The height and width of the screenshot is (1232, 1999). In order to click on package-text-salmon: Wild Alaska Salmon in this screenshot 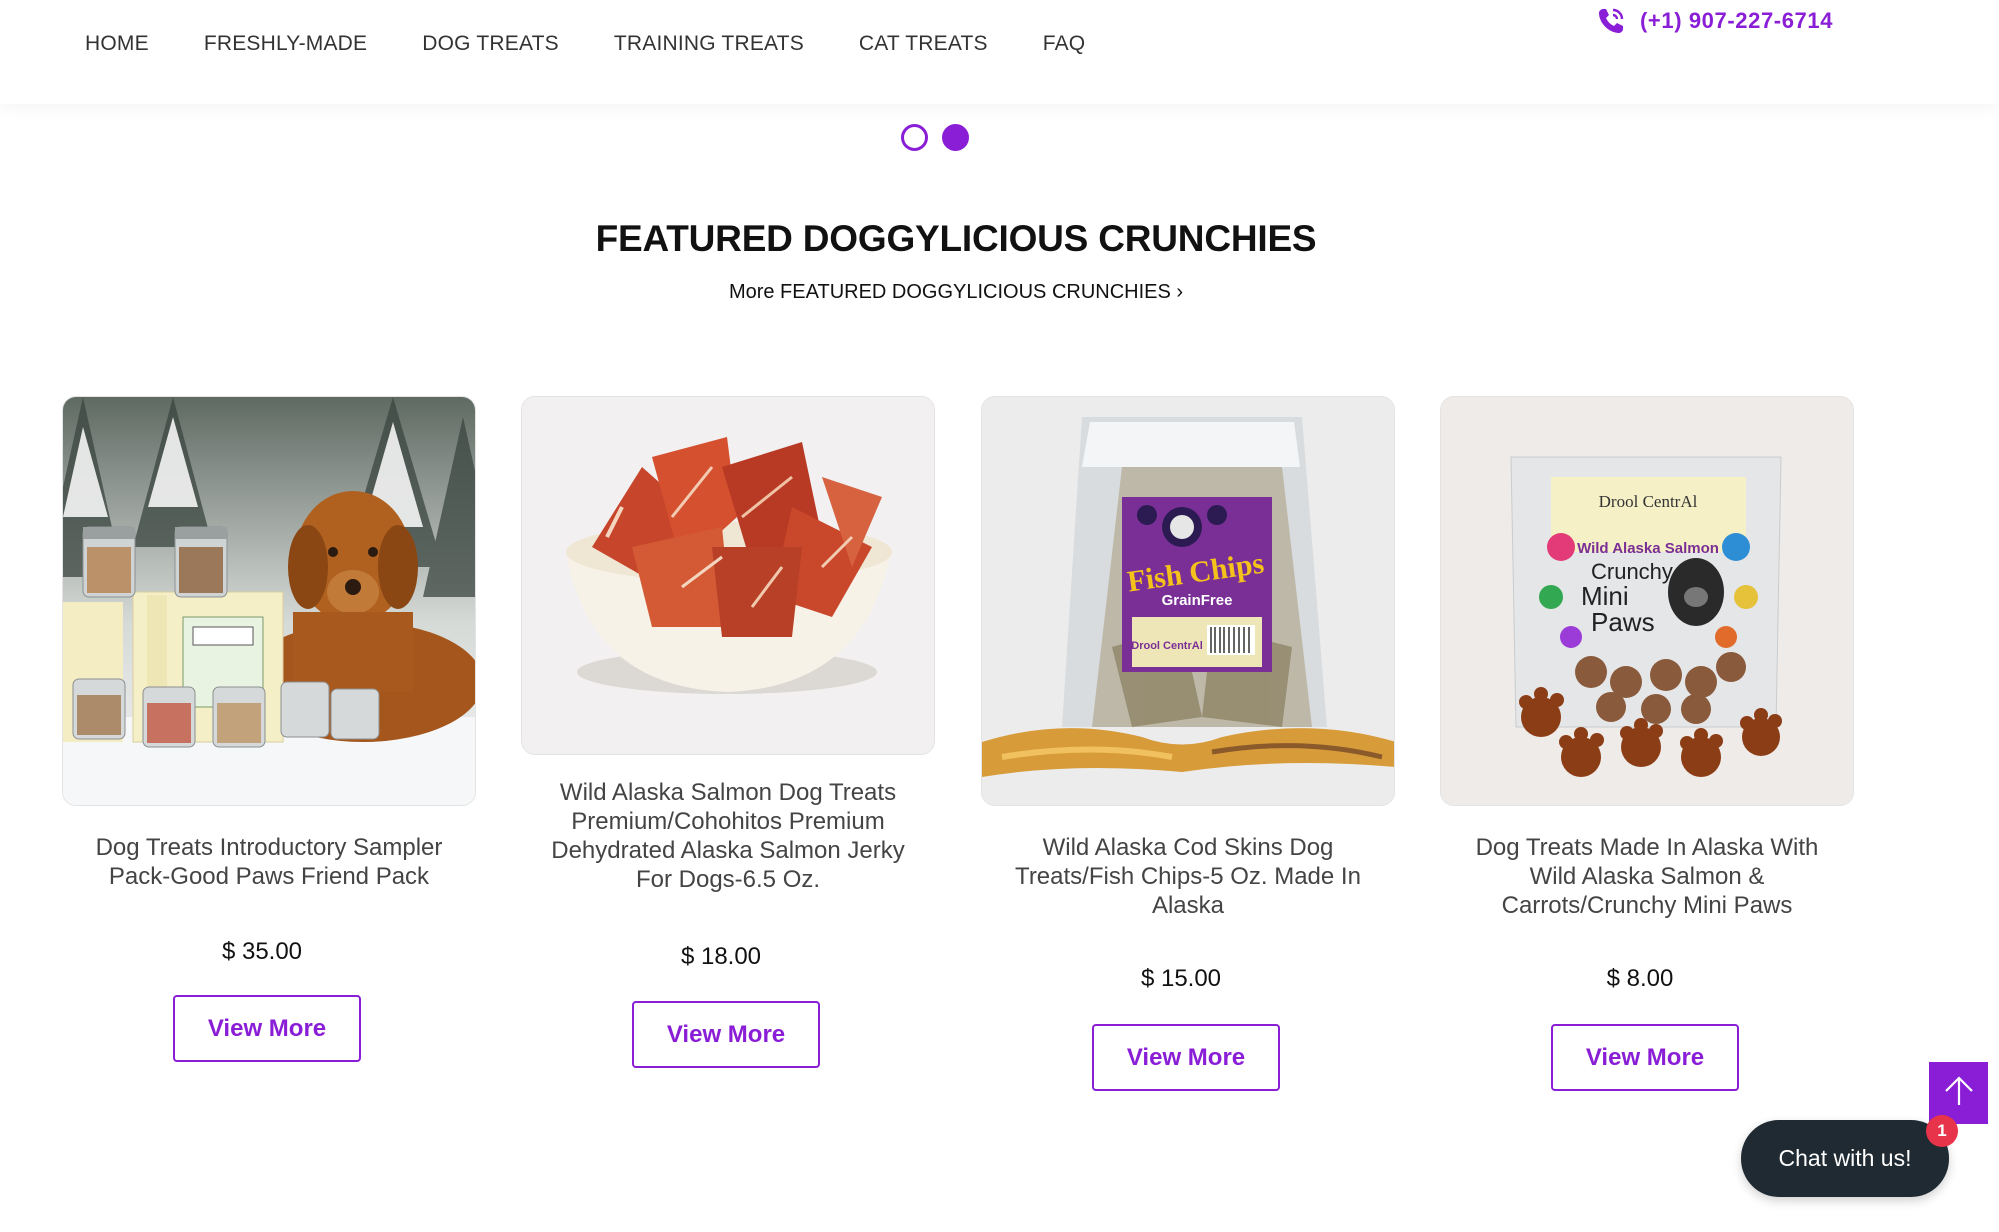, I will do `click(1648, 548)`.